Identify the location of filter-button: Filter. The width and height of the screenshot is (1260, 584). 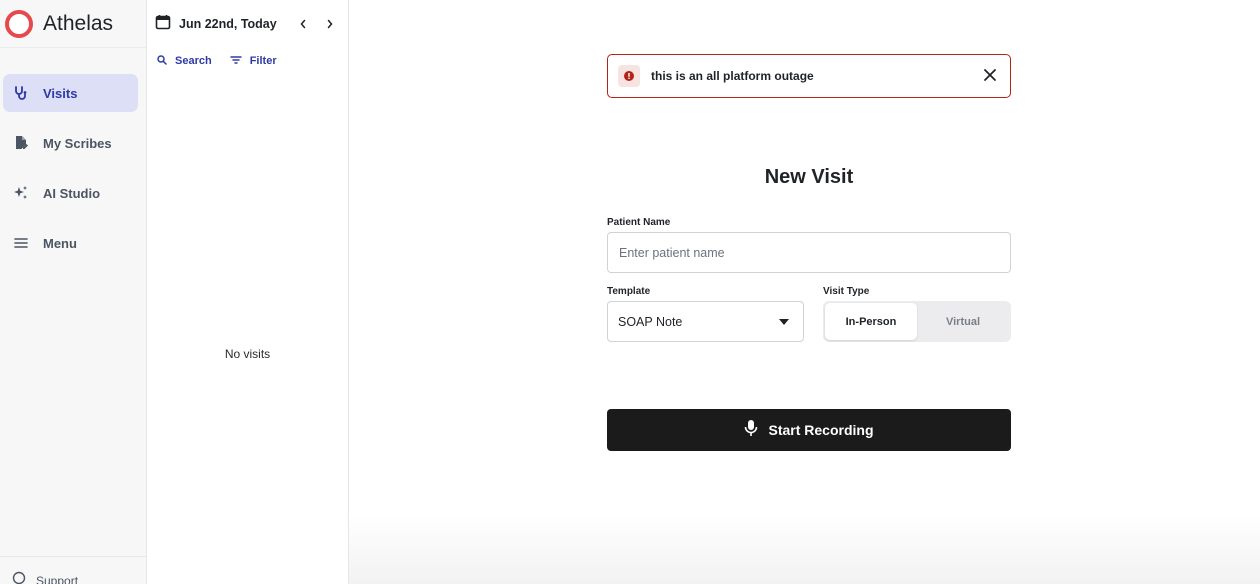
(253, 61).